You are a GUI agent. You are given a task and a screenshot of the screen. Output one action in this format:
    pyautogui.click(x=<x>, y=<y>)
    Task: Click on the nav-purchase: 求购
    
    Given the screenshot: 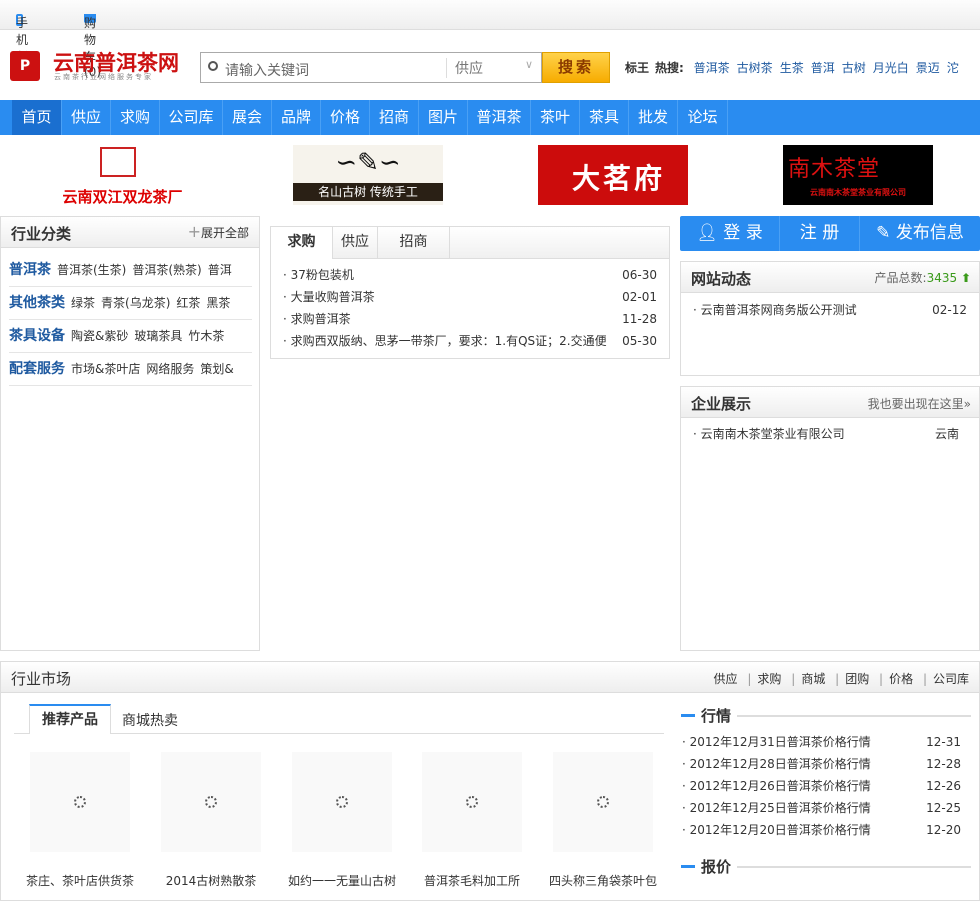 What is the action you would take?
    pyautogui.click(x=135, y=117)
    